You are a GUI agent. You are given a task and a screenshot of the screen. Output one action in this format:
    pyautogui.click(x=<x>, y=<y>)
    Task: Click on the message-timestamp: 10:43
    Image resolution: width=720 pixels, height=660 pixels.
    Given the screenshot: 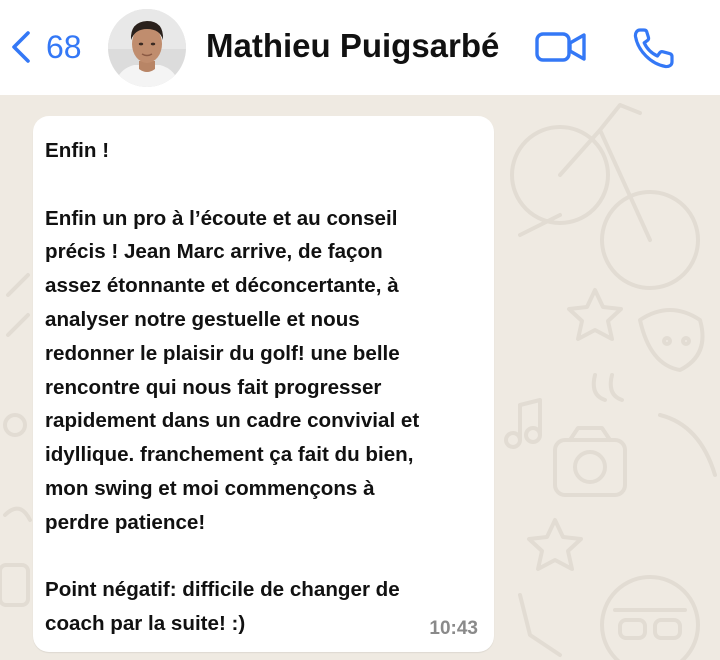 What is the action you would take?
    pyautogui.click(x=453, y=628)
    